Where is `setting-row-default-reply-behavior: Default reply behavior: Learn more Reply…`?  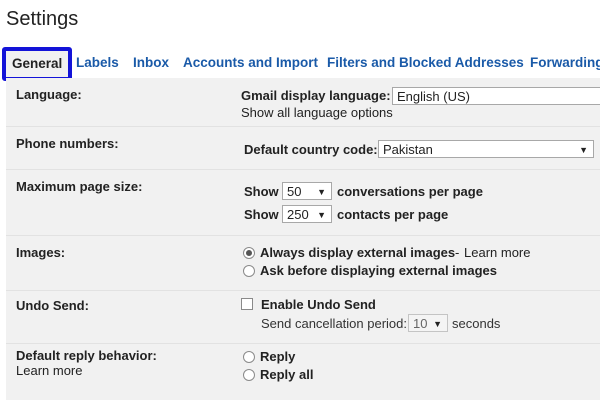 setting-row-default-reply-behavior: Default reply behavior: Learn more Reply… is located at coordinates (303, 371).